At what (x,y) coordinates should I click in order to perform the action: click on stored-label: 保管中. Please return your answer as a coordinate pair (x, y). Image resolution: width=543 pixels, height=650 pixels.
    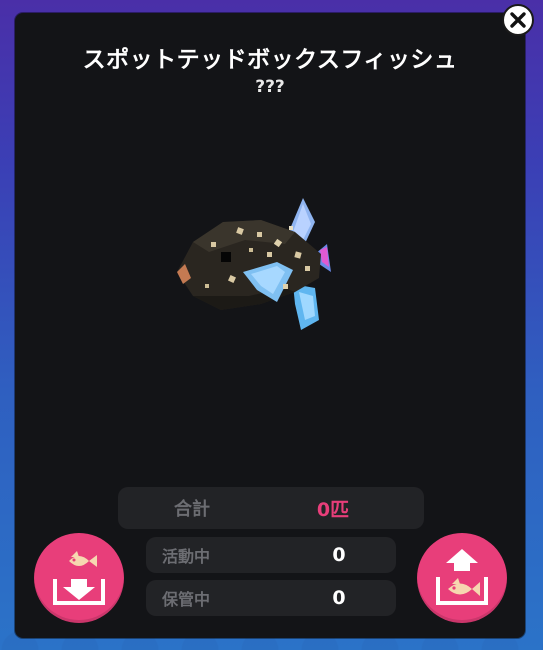
    Looking at the image, I should click on (186, 599).